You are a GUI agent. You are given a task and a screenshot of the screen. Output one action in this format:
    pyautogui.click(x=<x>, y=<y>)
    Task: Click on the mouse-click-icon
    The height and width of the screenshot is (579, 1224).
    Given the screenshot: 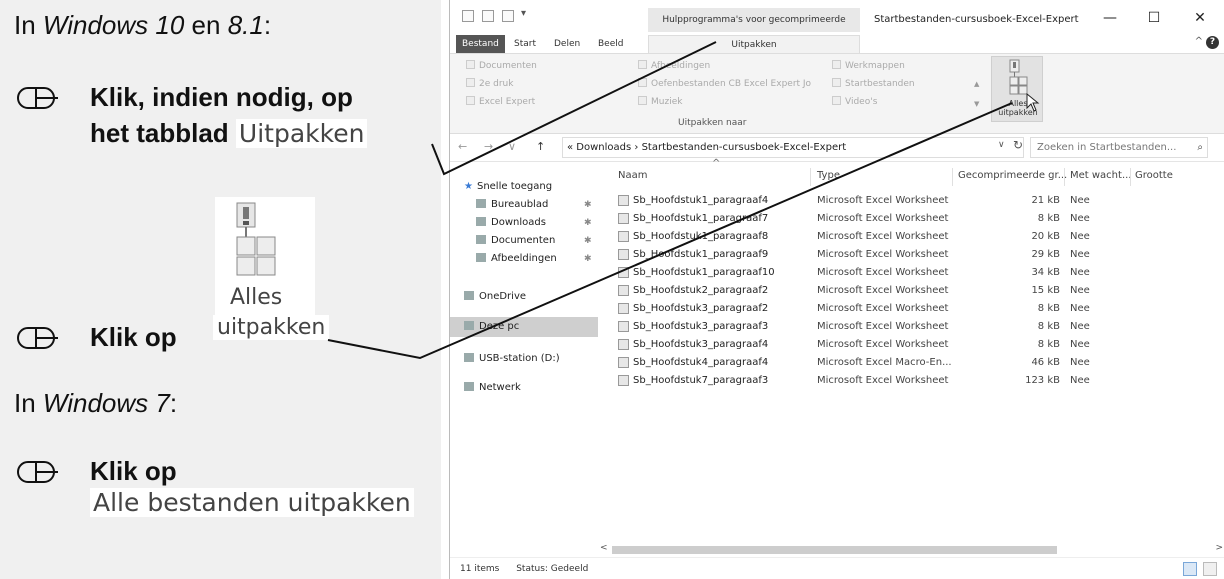 What is the action you would take?
    pyautogui.click(x=37, y=472)
    